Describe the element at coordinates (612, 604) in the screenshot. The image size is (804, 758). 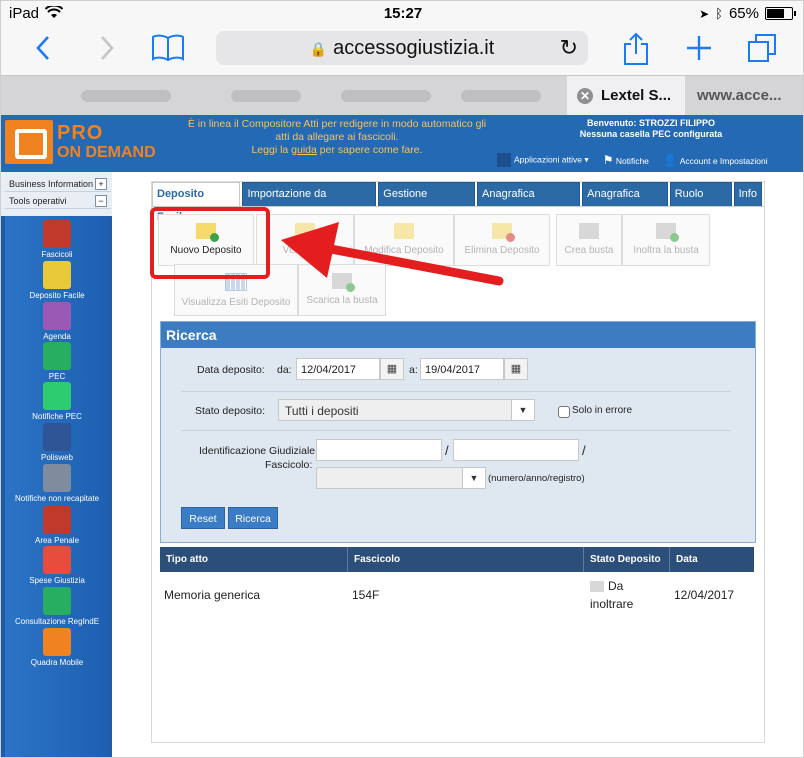
I see `stato-cell-line2: inoltrare` at that location.